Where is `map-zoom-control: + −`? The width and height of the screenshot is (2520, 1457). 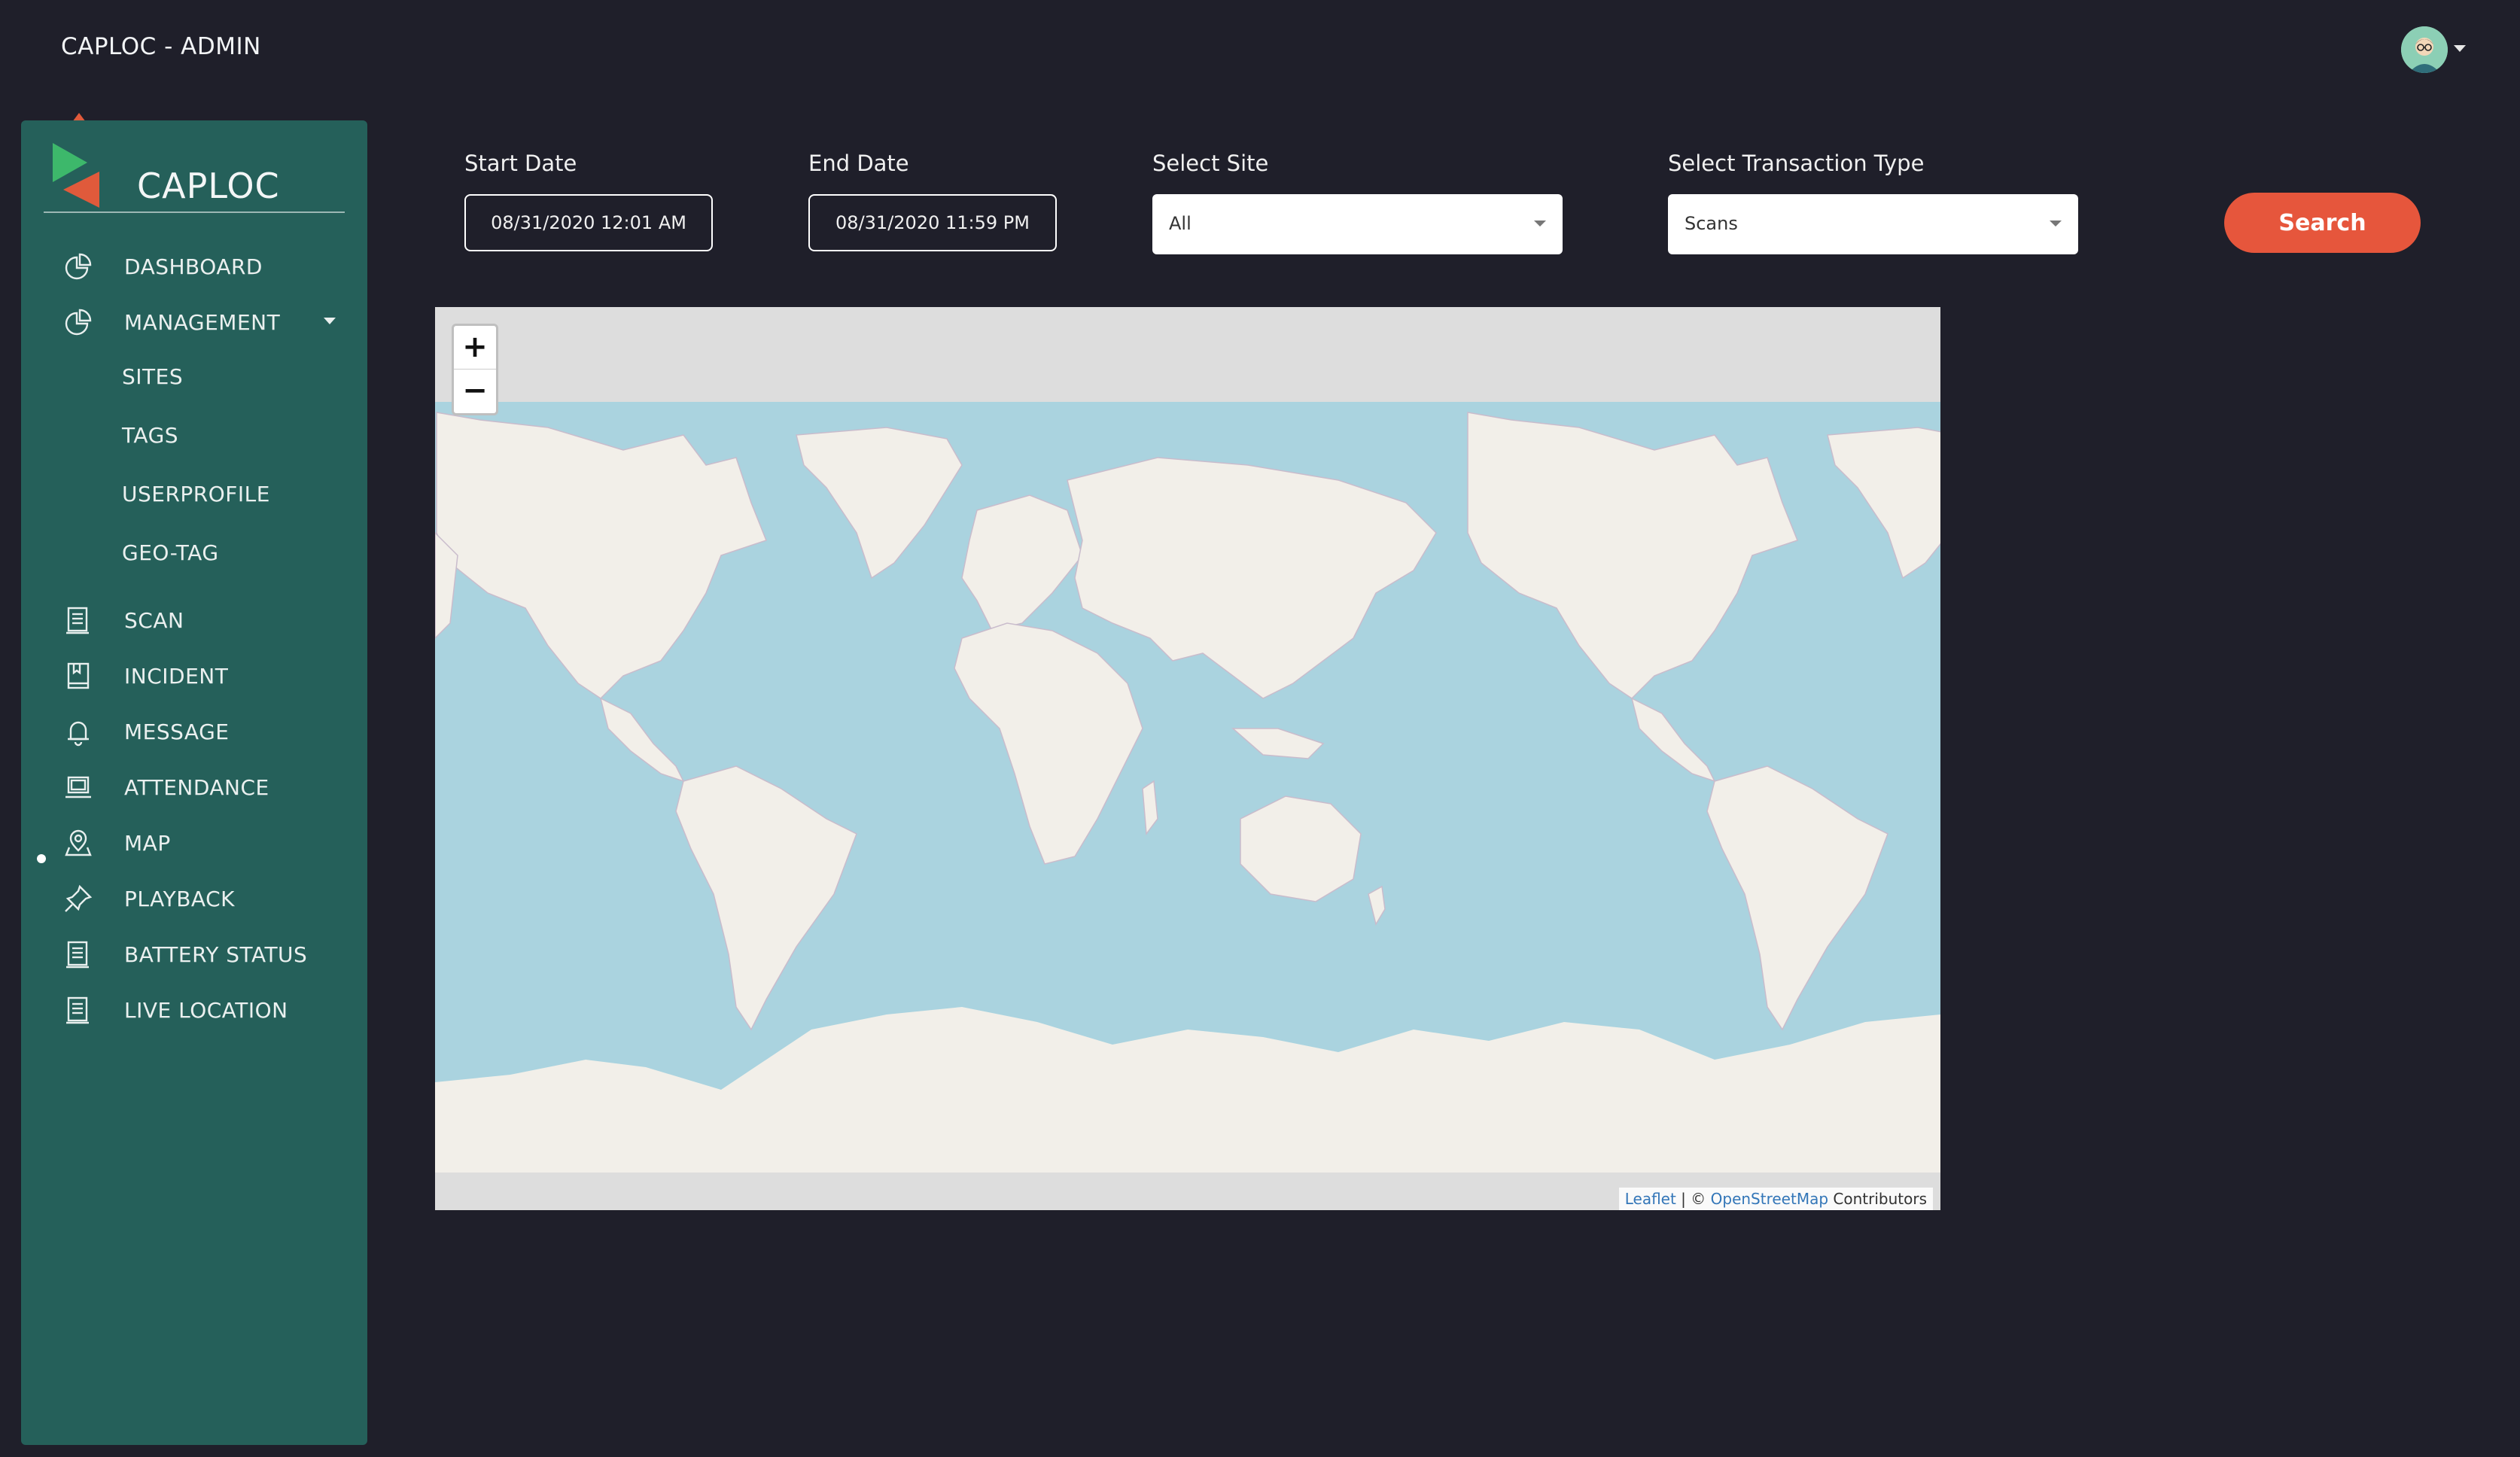
map-zoom-control: + − is located at coordinates (475, 370).